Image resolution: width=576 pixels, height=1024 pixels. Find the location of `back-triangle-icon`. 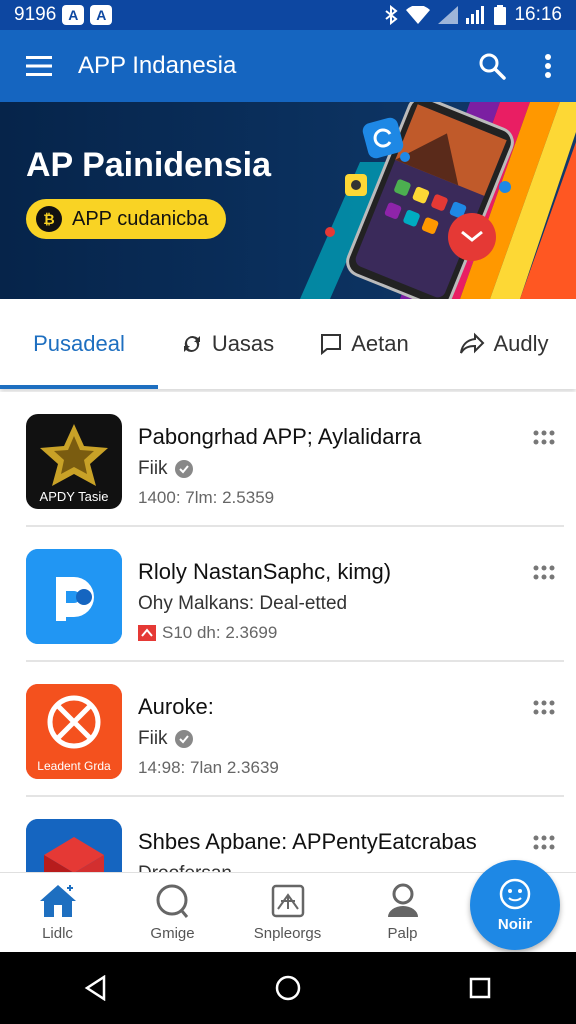

back-triangle-icon is located at coordinates (95, 988).